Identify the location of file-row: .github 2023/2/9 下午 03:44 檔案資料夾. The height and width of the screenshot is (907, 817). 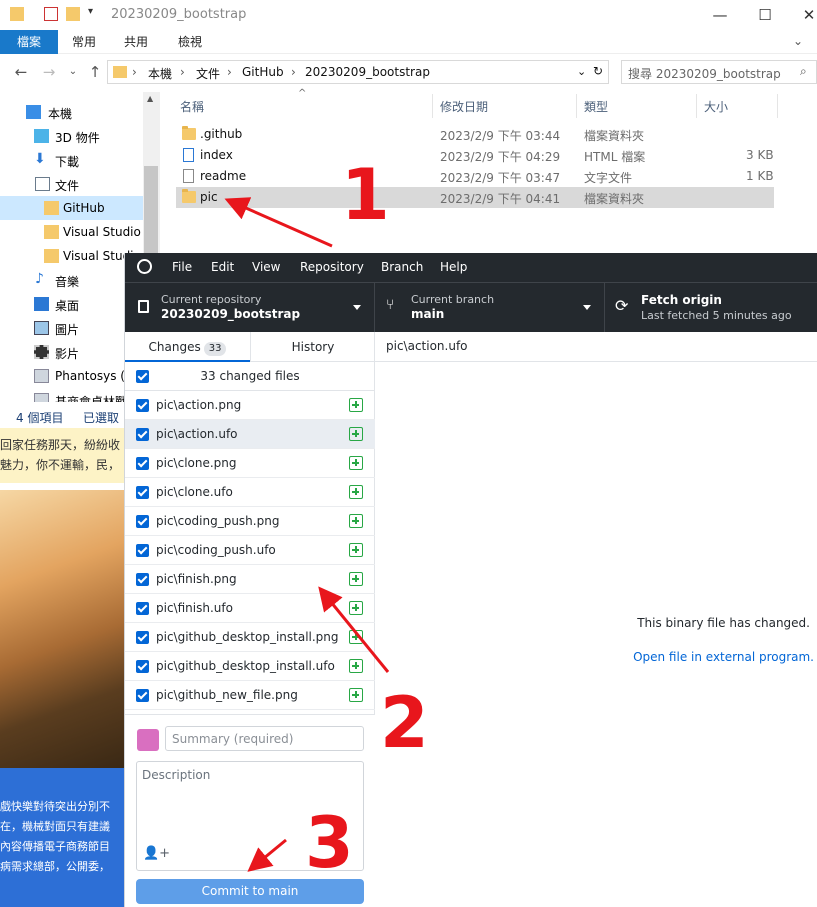
(475, 134).